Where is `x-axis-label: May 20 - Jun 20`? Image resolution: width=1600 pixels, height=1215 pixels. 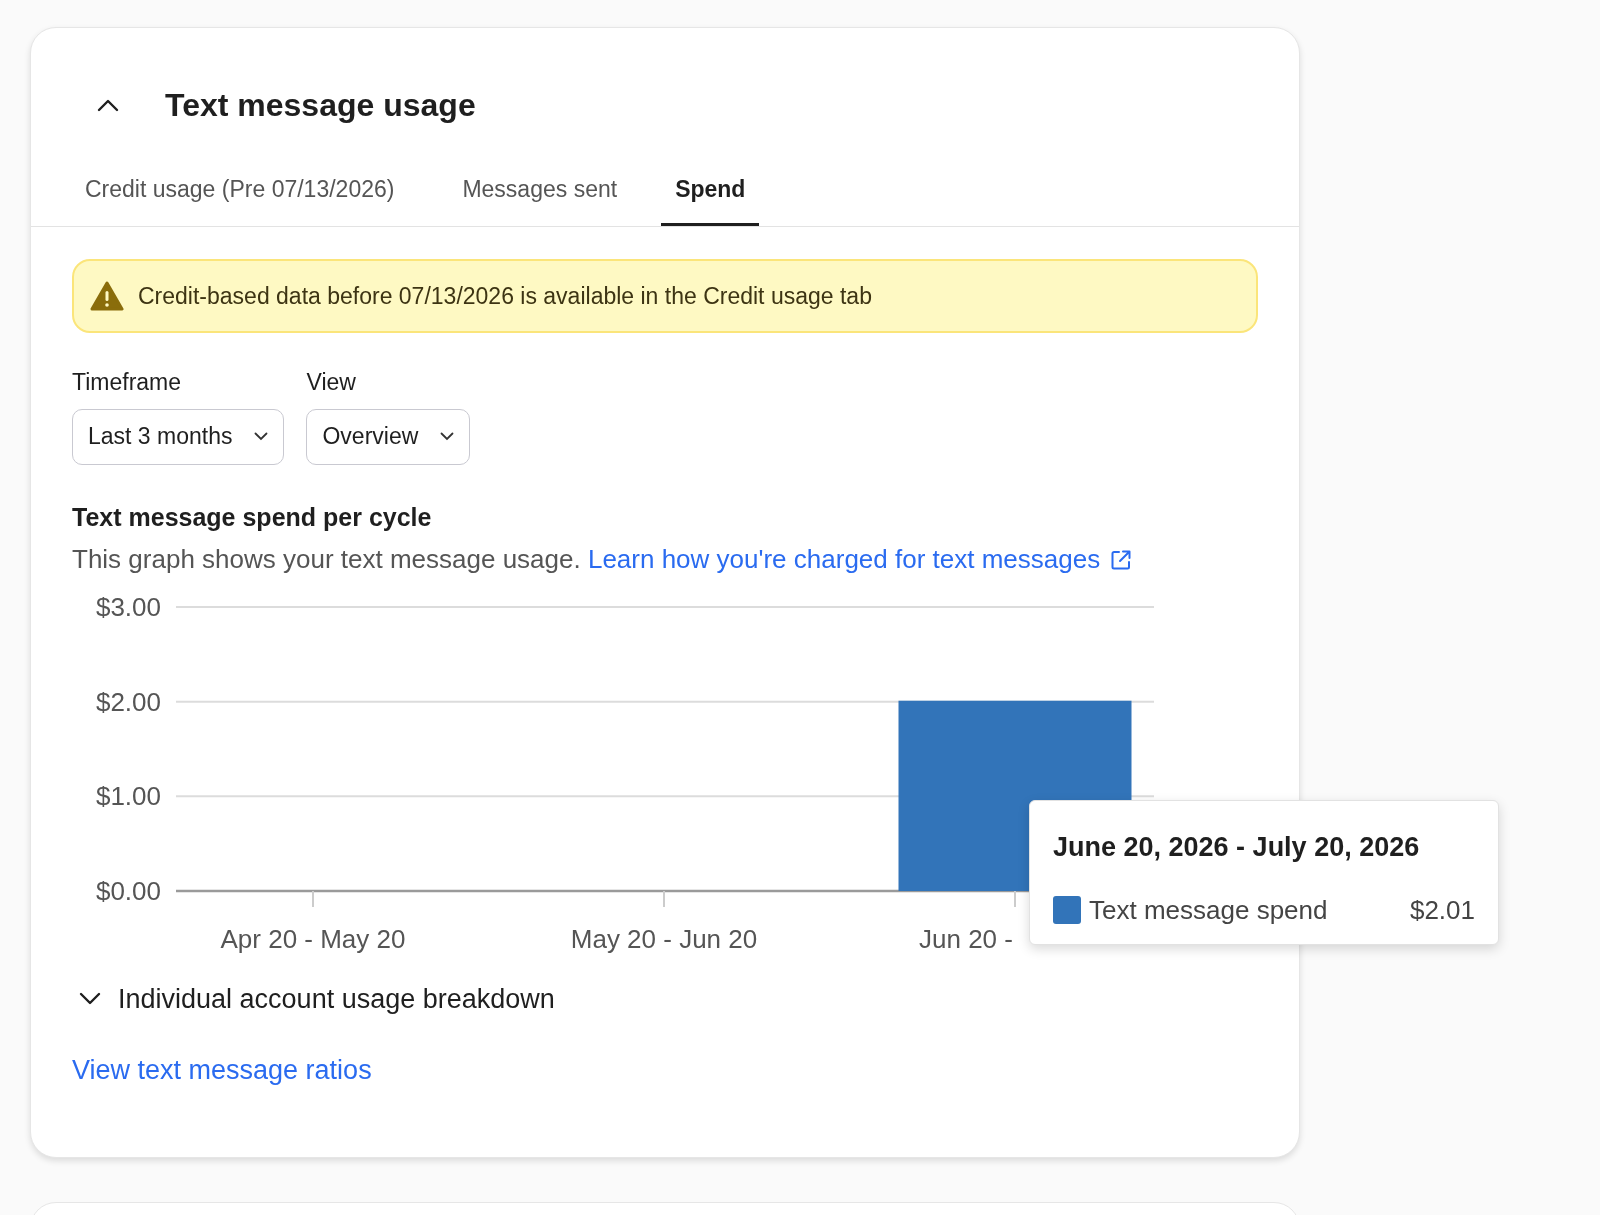 x-axis-label: May 20 - Jun 20 is located at coordinates (664, 939).